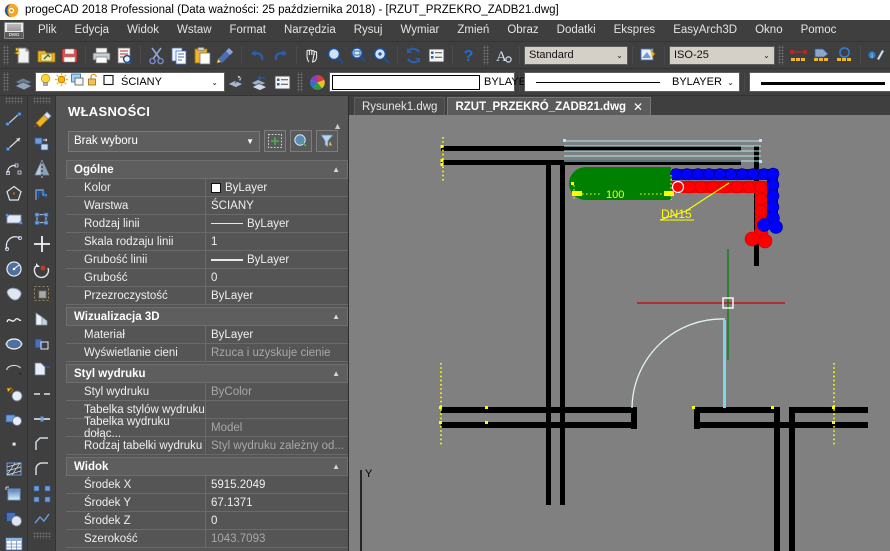 The image size is (890, 551). I want to click on scale-icon, so click(42, 293).